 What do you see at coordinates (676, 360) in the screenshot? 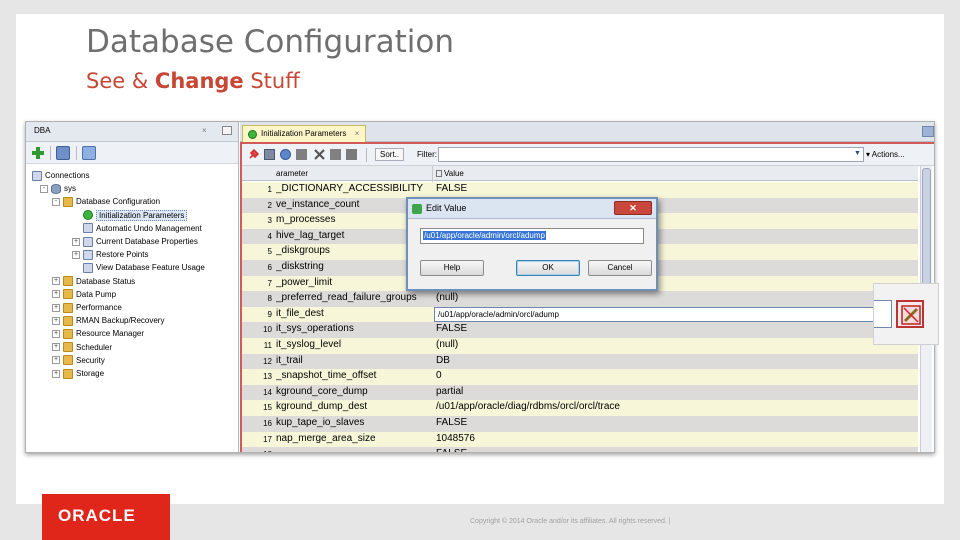
I see `parameter-value-cell: DB` at bounding box center [676, 360].